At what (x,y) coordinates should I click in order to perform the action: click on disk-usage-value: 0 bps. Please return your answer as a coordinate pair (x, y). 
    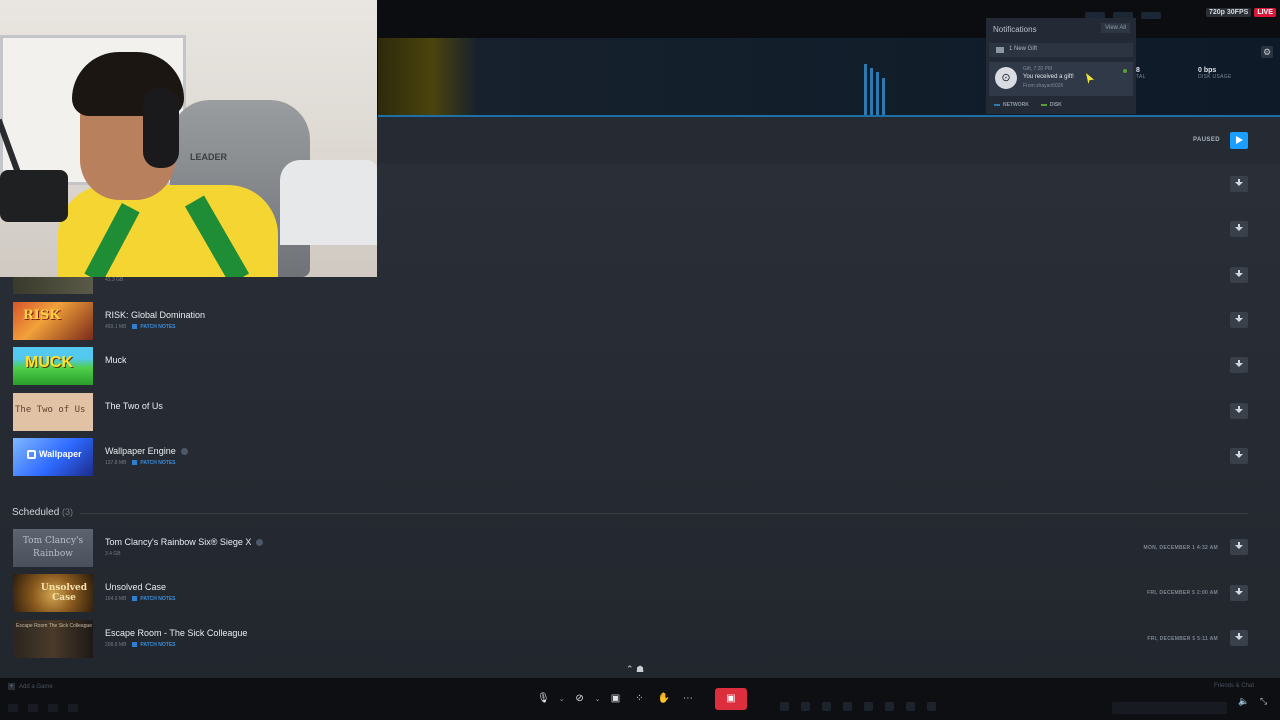
    Looking at the image, I should click on (1207, 70).